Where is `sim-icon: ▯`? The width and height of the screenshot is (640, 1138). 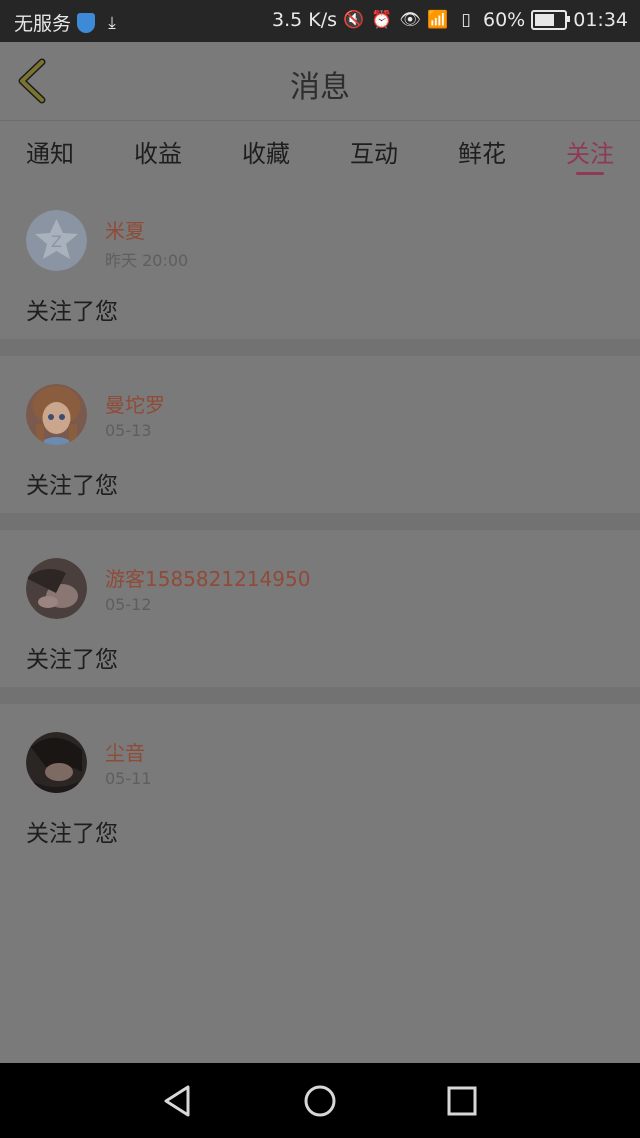
sim-icon: ▯ is located at coordinates (466, 20).